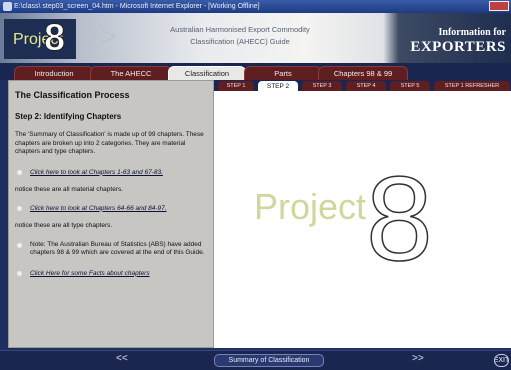 This screenshot has width=511, height=370. Describe the element at coordinates (322, 86) in the screenshot. I see `step-3-tab: STEP 3` at that location.